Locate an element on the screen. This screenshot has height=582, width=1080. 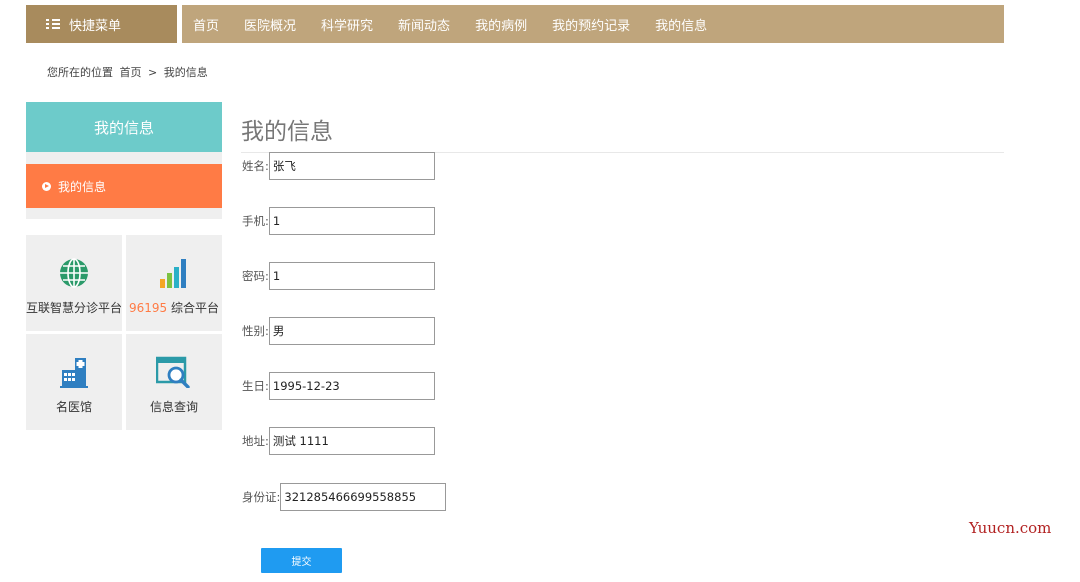
chevron-right-icon is located at coordinates (46, 186).